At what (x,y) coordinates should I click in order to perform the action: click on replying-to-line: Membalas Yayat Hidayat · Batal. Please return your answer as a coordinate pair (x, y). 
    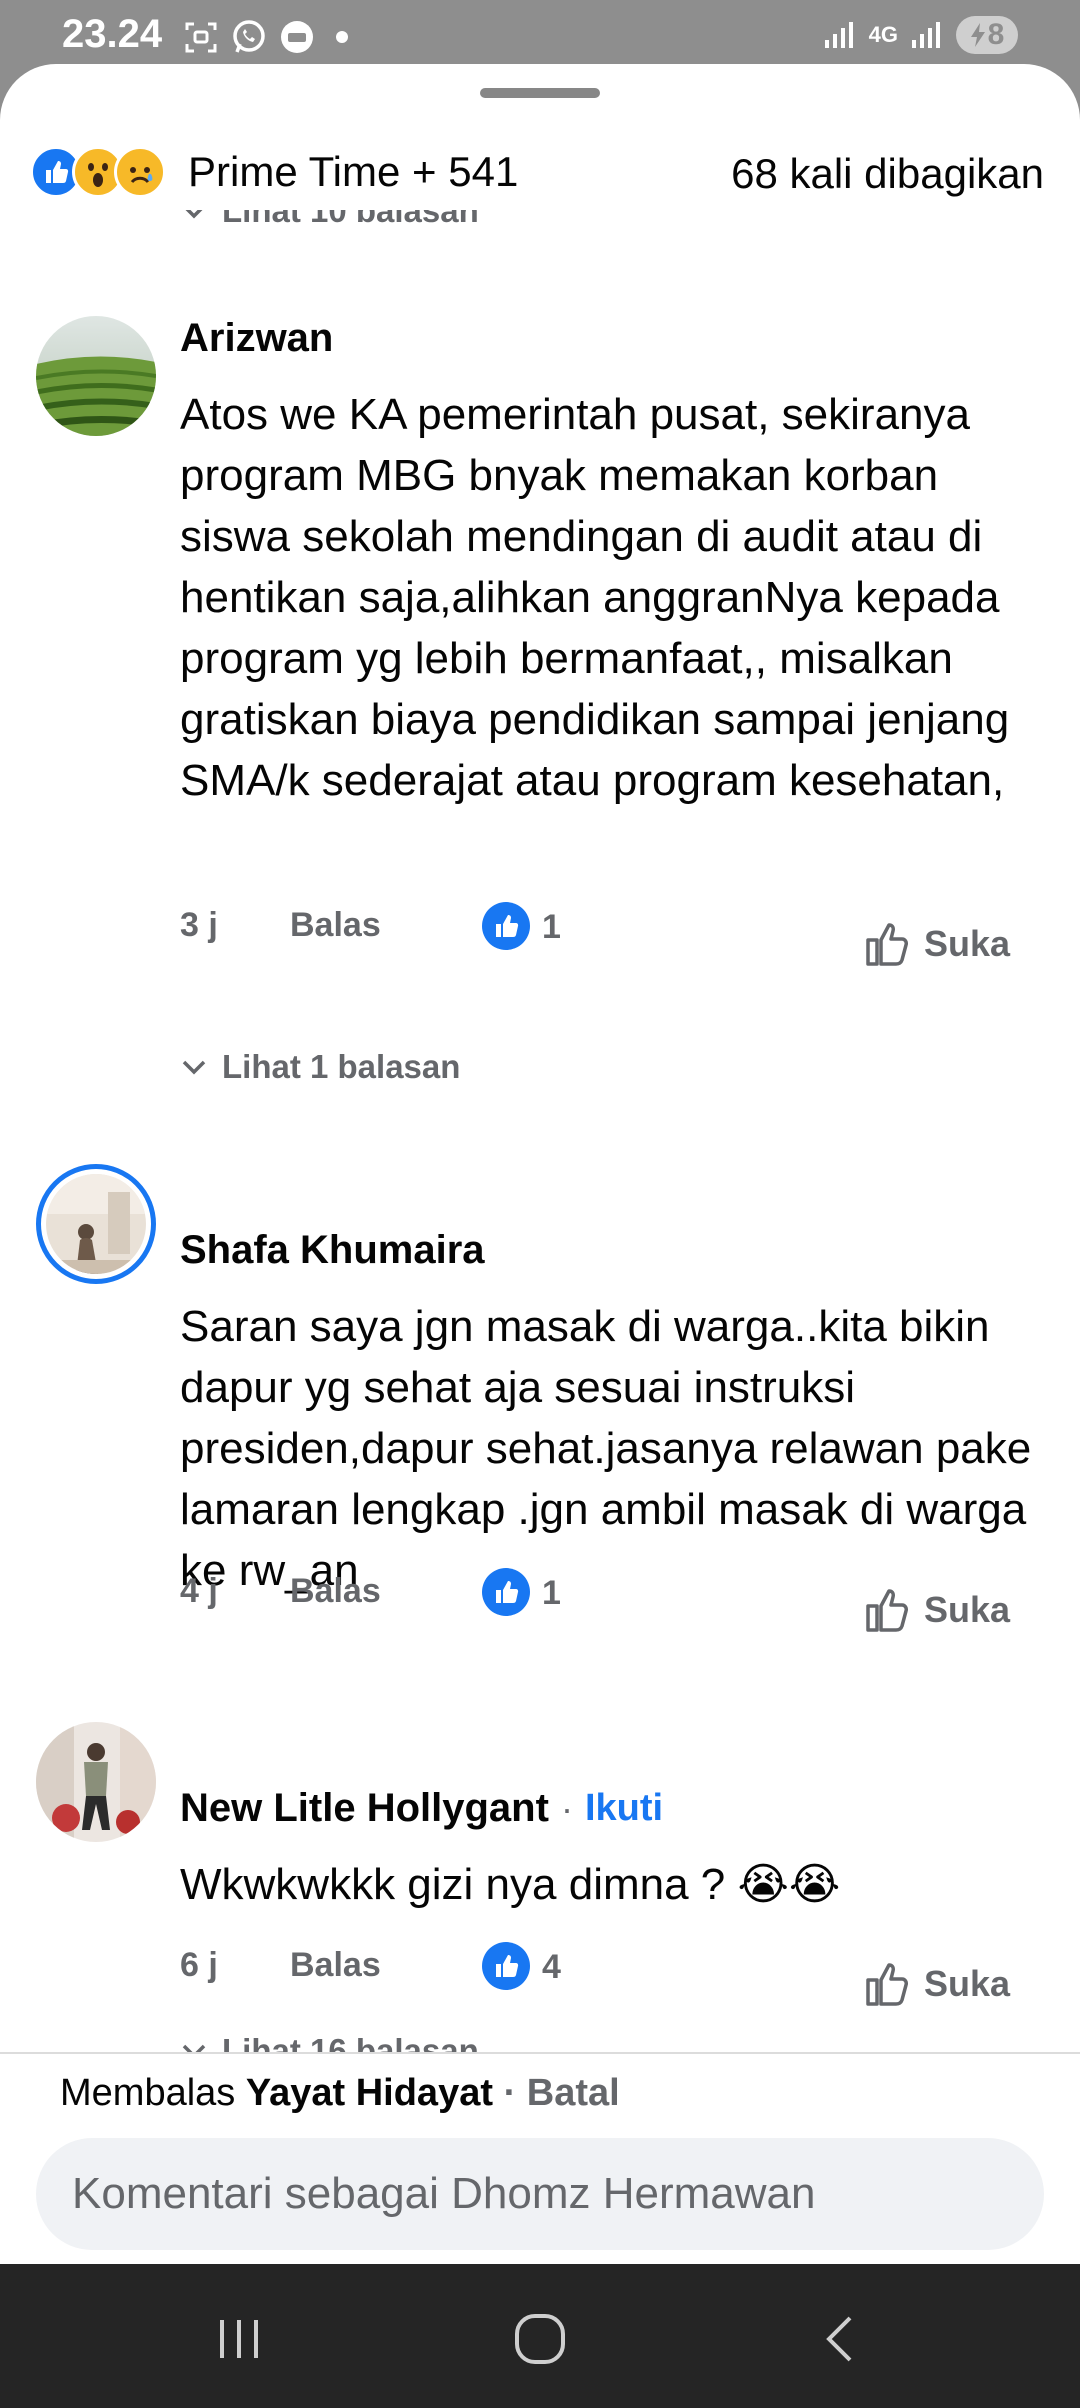
    Looking at the image, I should click on (340, 2093).